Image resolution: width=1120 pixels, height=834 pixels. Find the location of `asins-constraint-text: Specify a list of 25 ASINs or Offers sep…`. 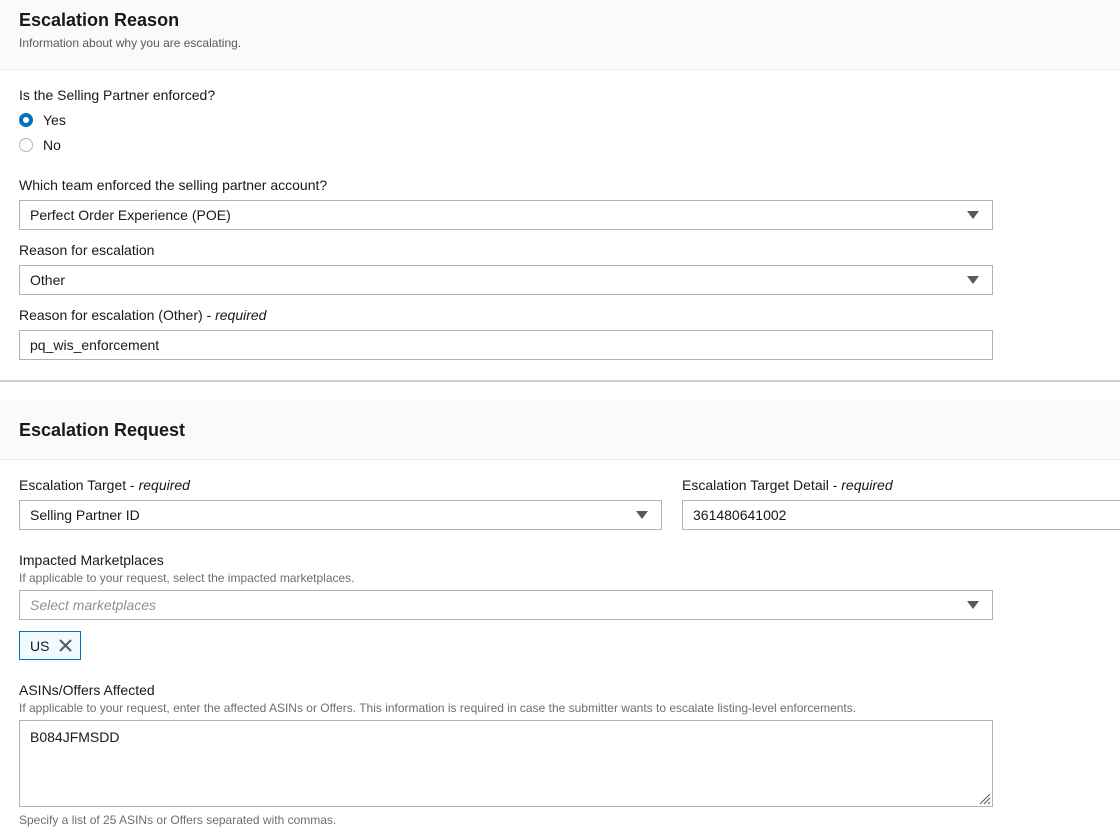

asins-constraint-text: Specify a list of 25 ASINs or Offers sep… is located at coordinates (178, 820).